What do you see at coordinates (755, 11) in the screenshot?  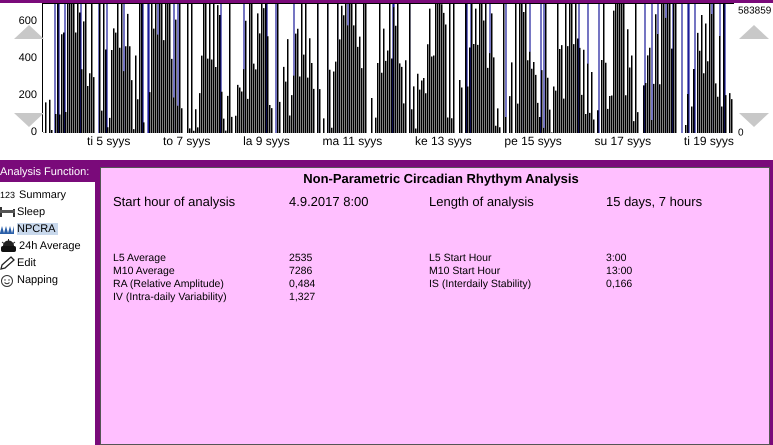 I see `y-max-label: 583859` at bounding box center [755, 11].